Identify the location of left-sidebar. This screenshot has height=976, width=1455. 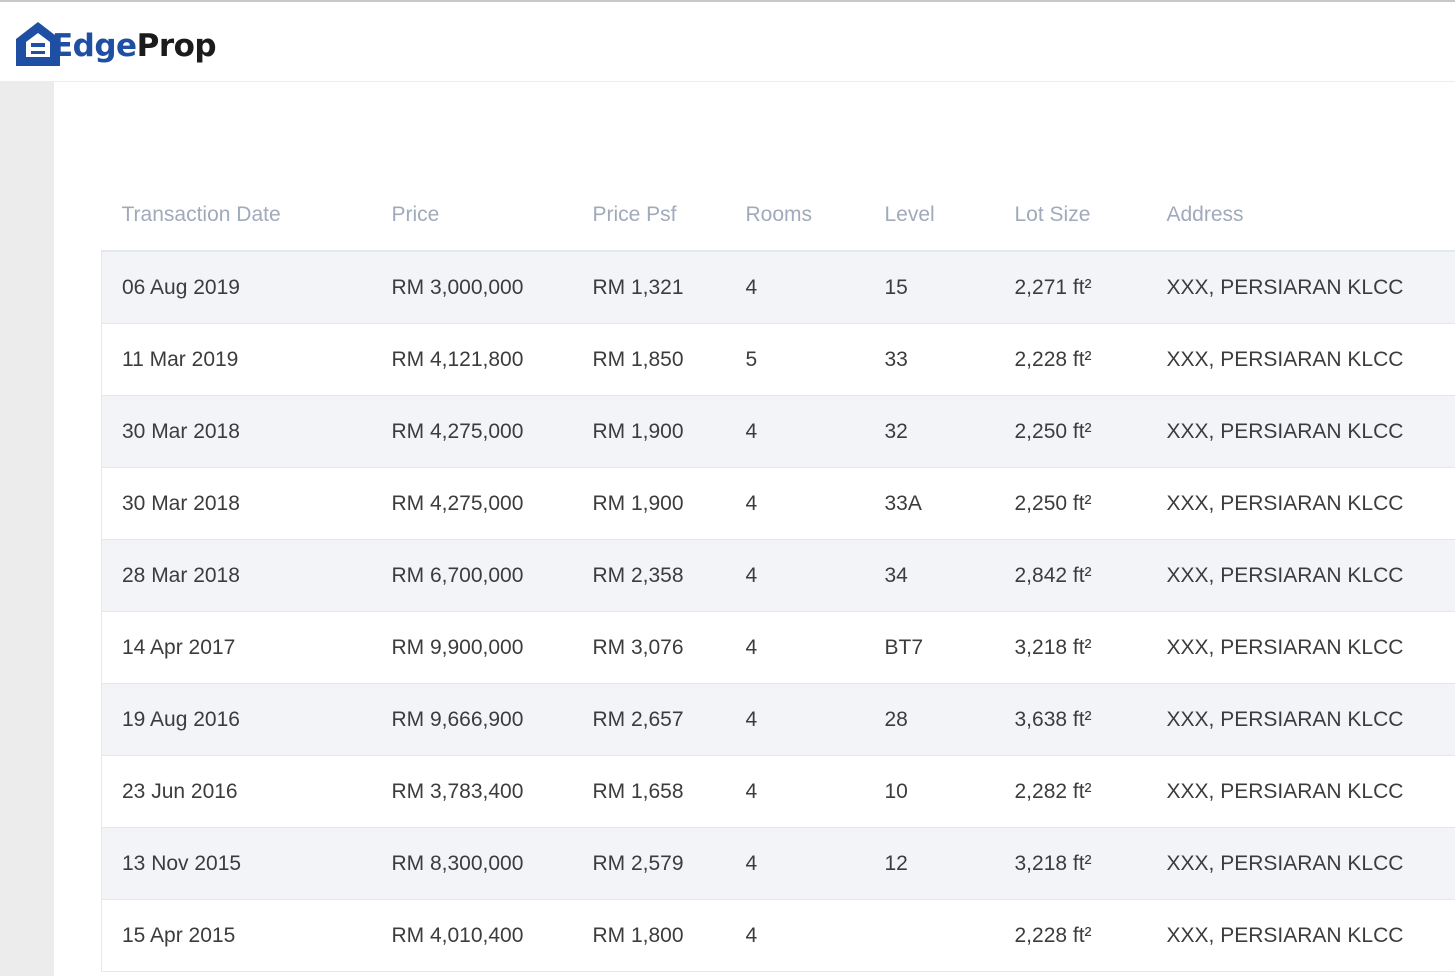
(27, 529).